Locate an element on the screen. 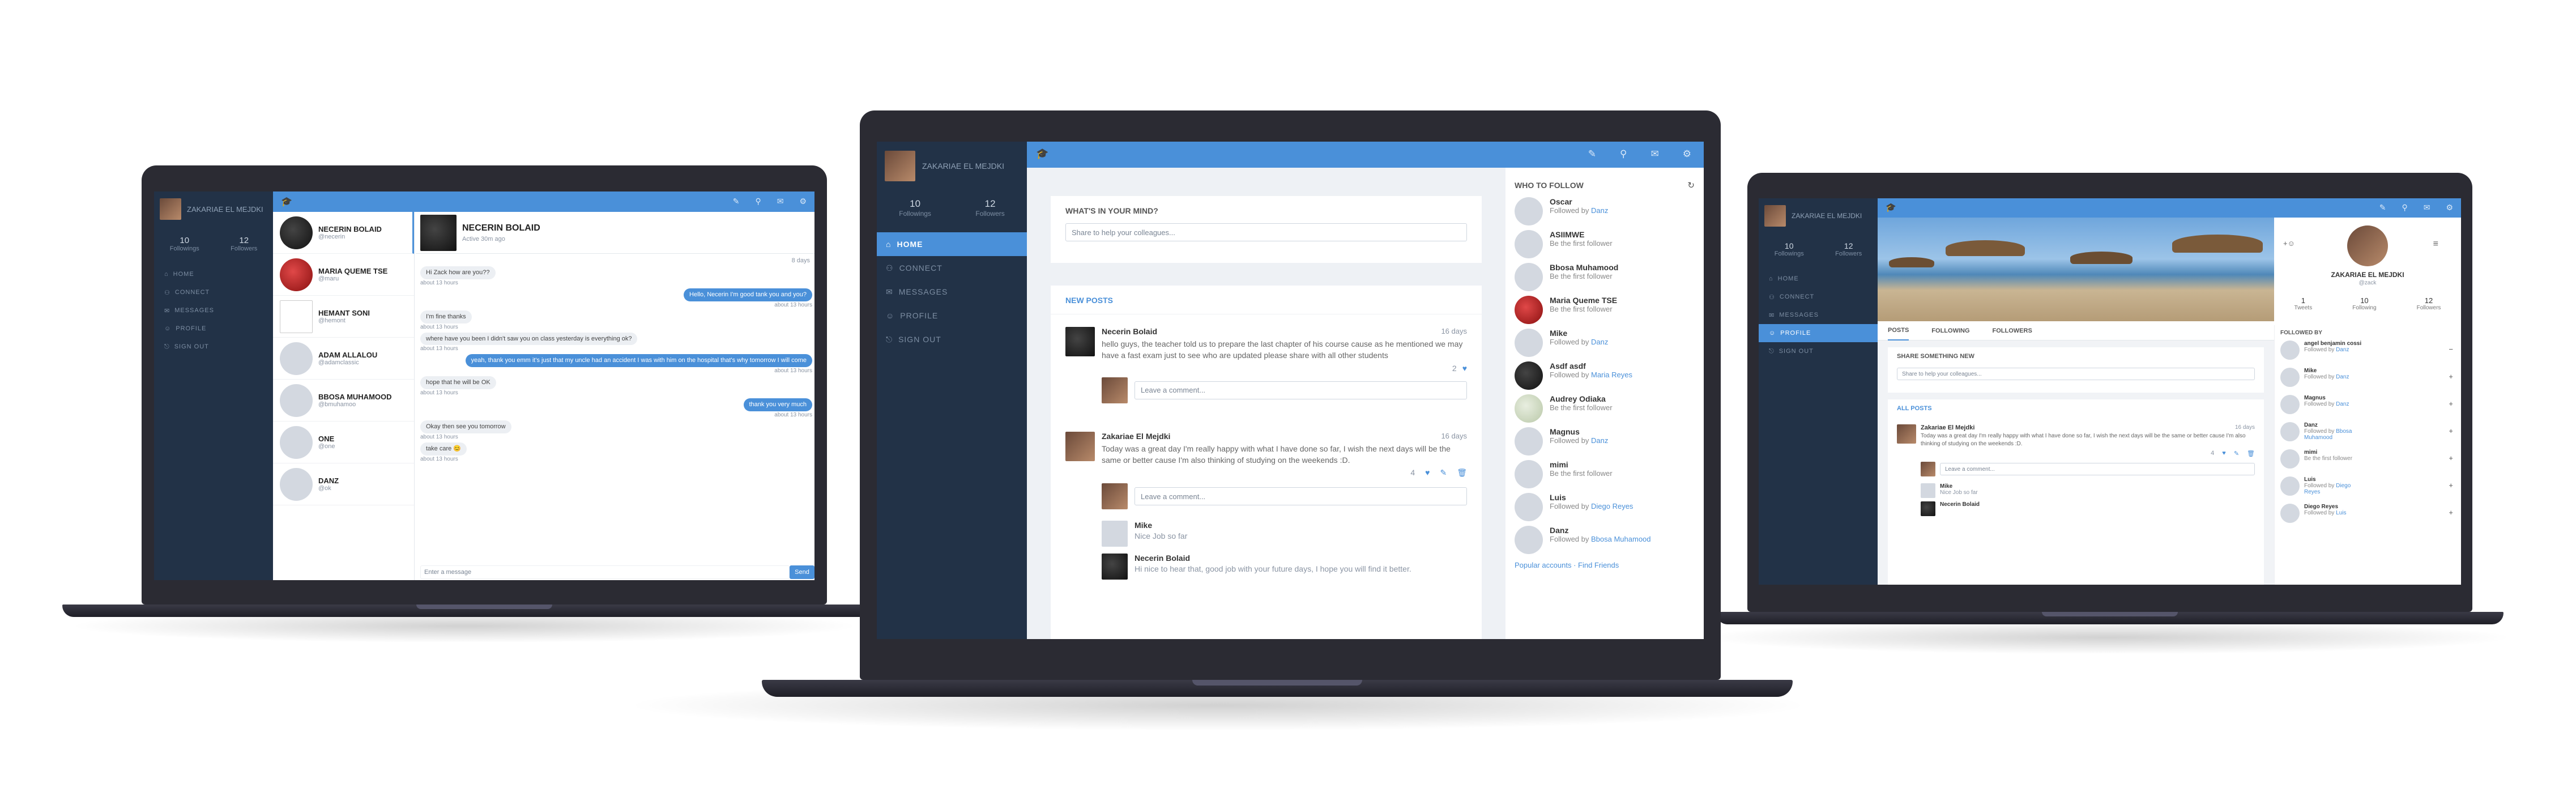 This screenshot has height=796, width=2576. suggestion-item: Oscar Followed by Danz is located at coordinates (1605, 213).